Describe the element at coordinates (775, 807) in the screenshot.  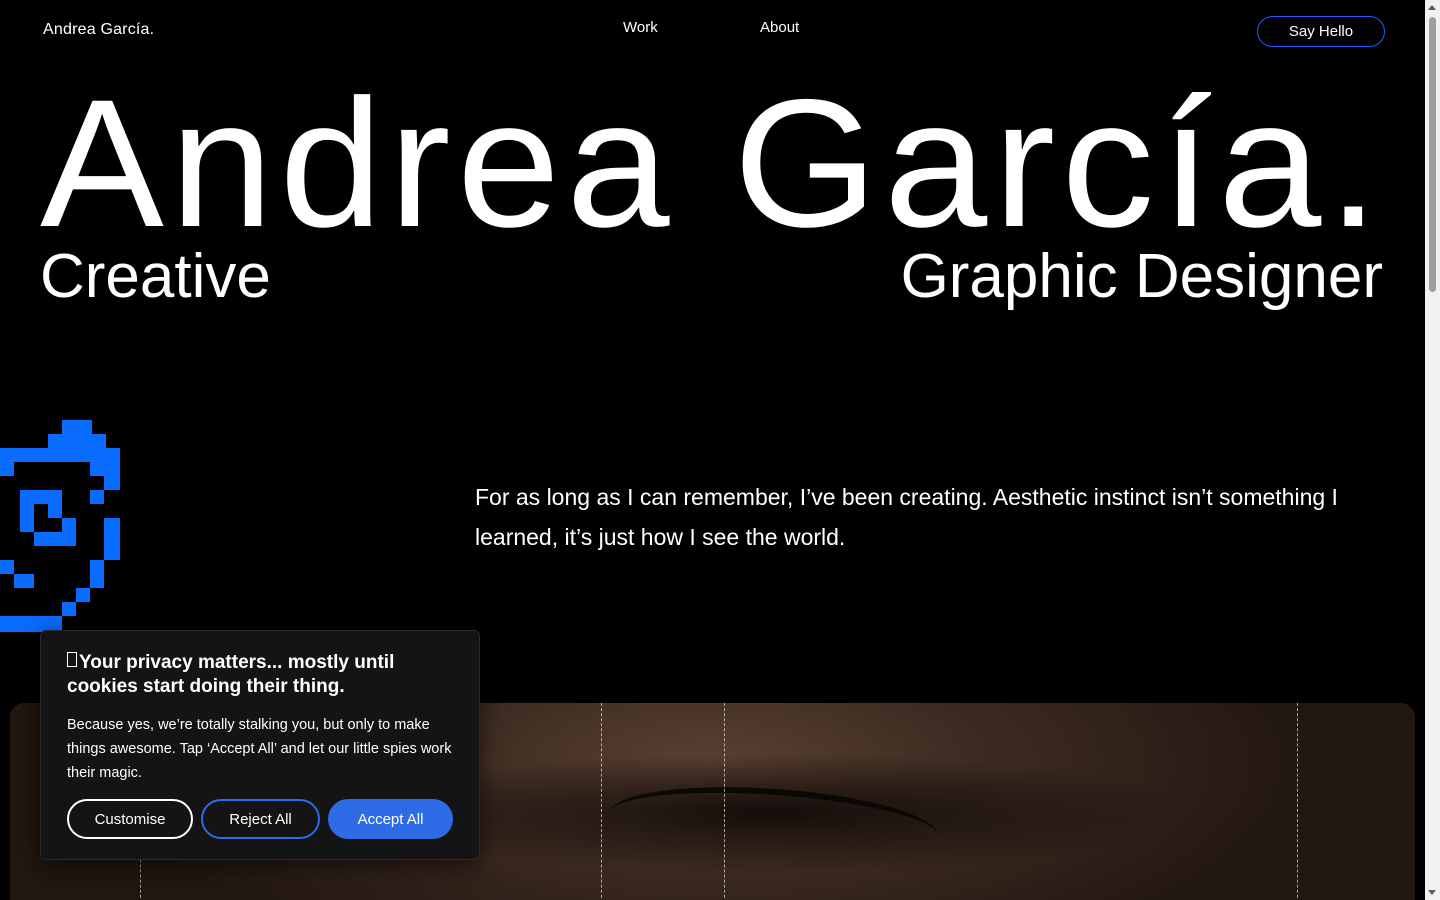
I see `eyelash-shape` at that location.